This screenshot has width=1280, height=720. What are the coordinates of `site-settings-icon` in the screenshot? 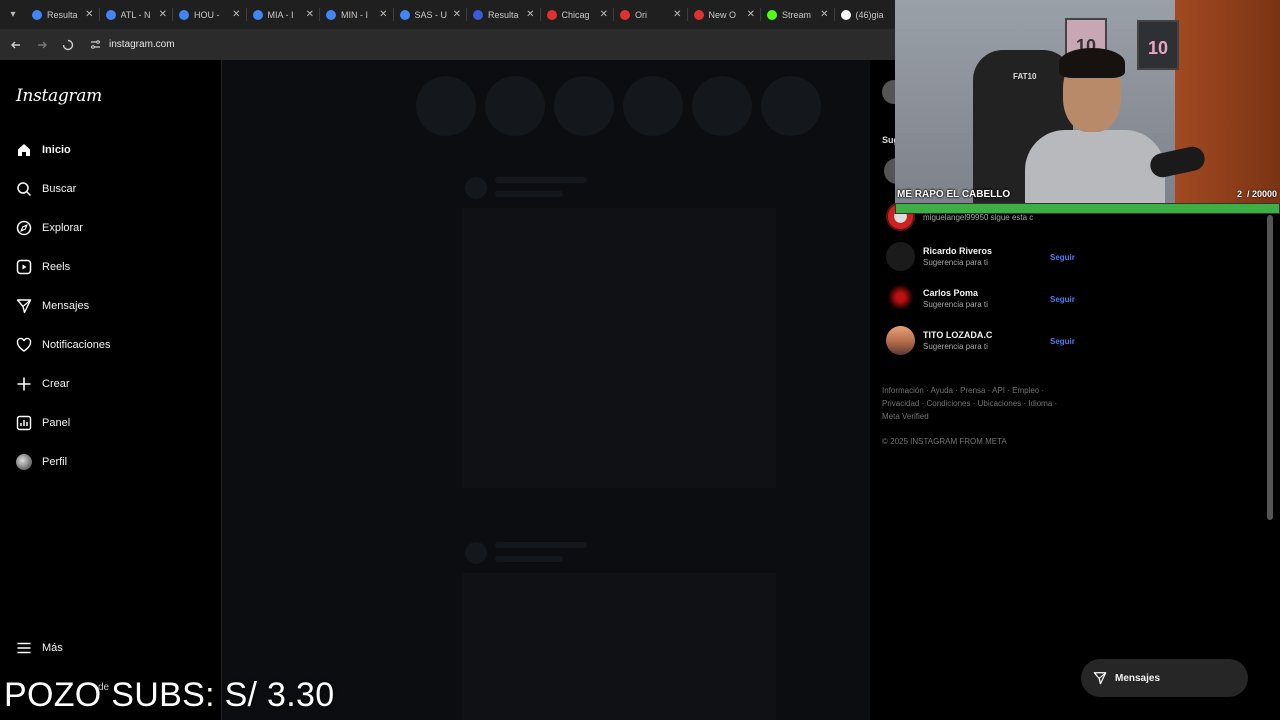 It's located at (95, 44).